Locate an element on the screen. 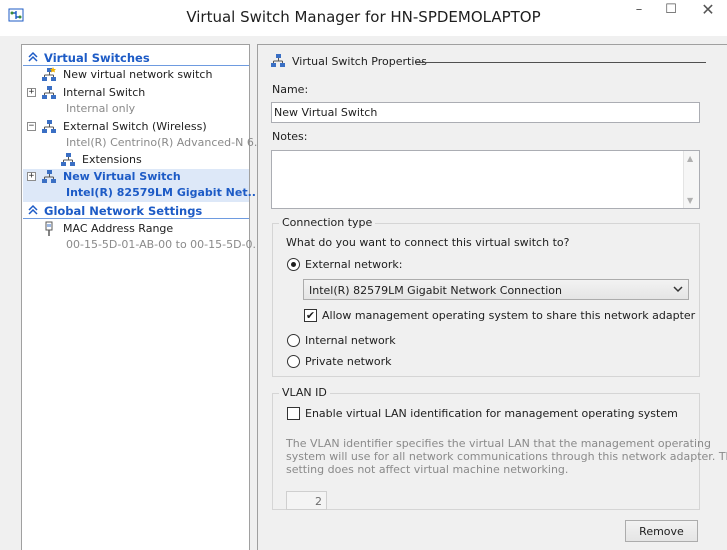 This screenshot has width=727, height=550. private-network-label: Private network is located at coordinates (348, 361).